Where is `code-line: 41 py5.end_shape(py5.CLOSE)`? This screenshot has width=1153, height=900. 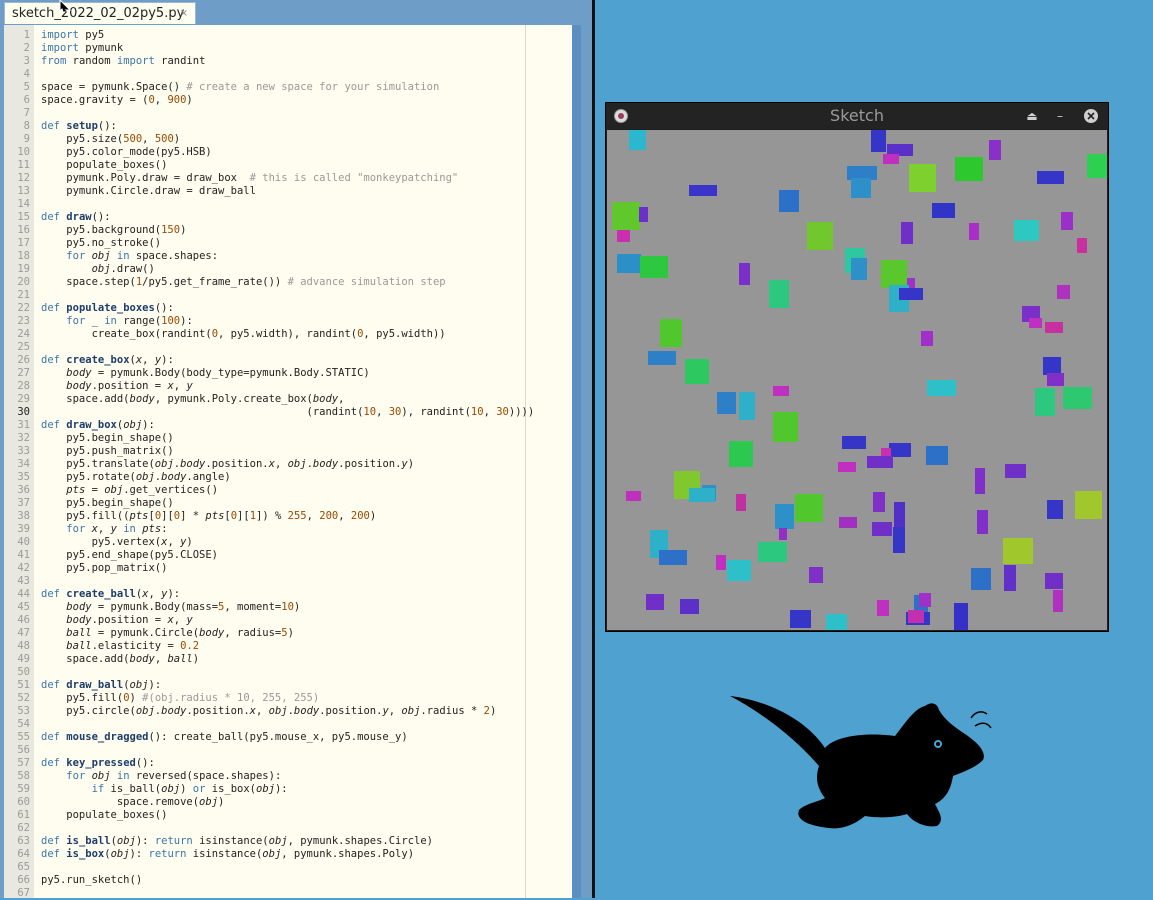 code-line: 41 py5.end_shape(py5.CLOSE) is located at coordinates (111, 555).